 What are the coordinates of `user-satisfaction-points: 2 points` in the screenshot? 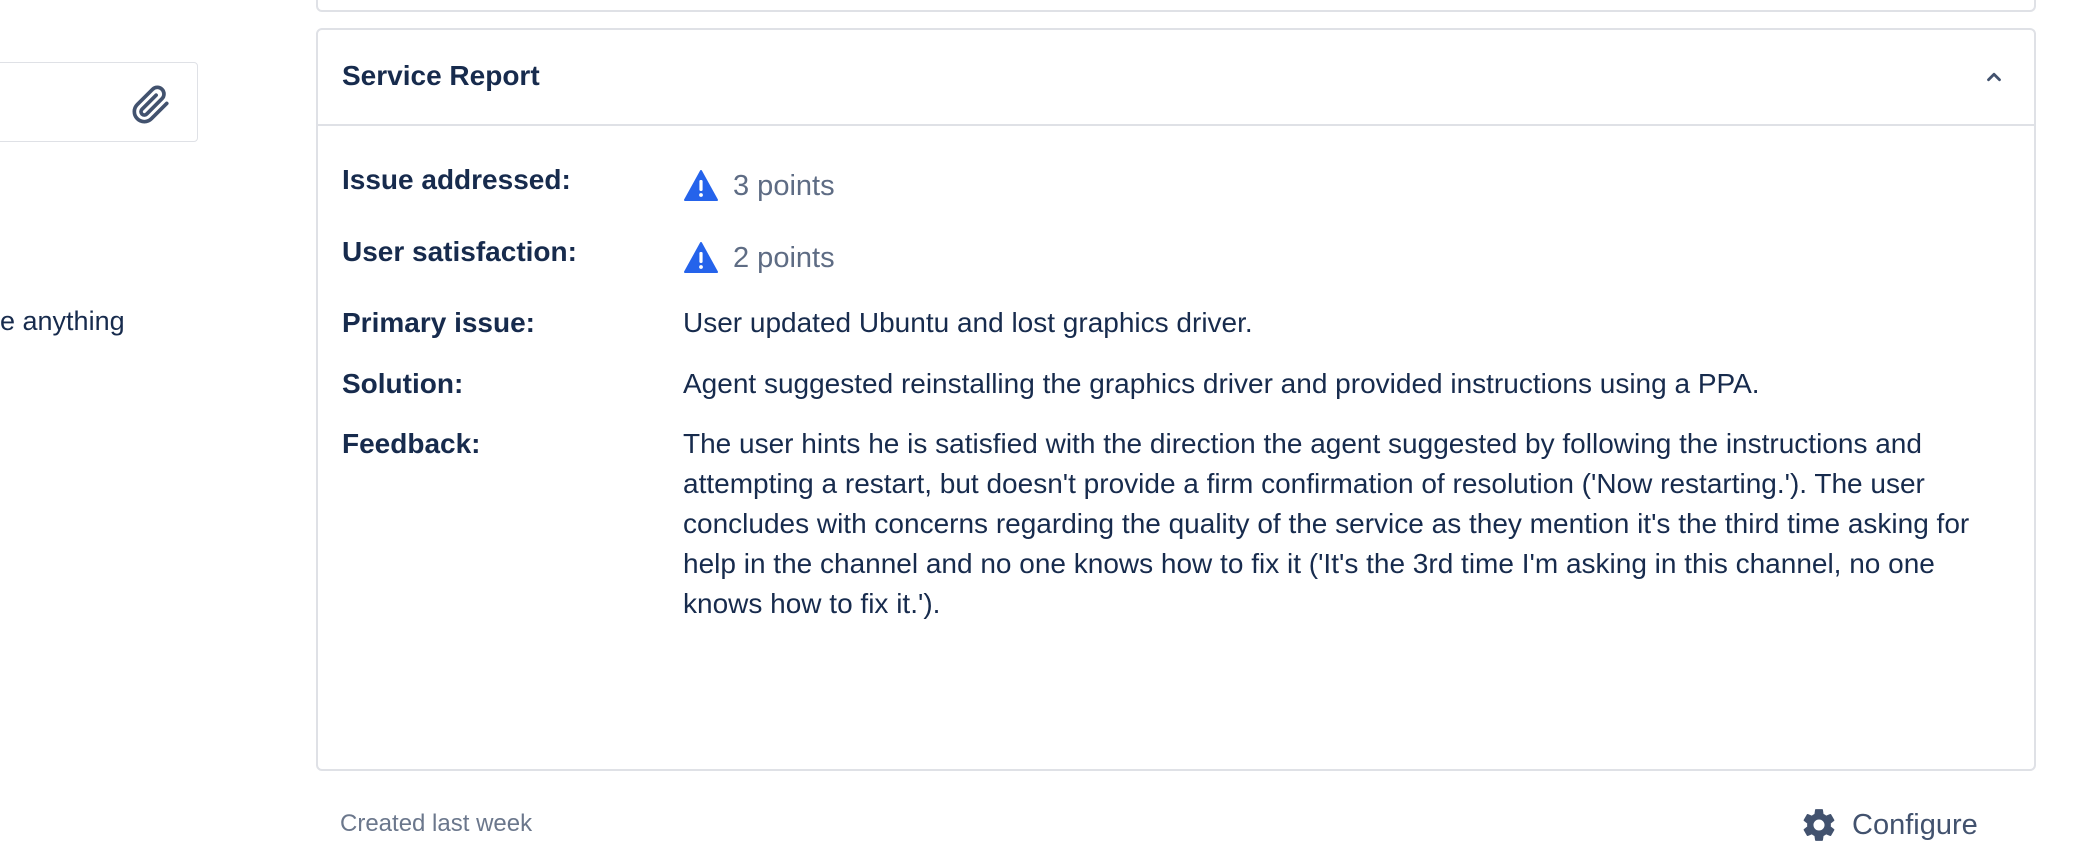 It's located at (1338, 258).